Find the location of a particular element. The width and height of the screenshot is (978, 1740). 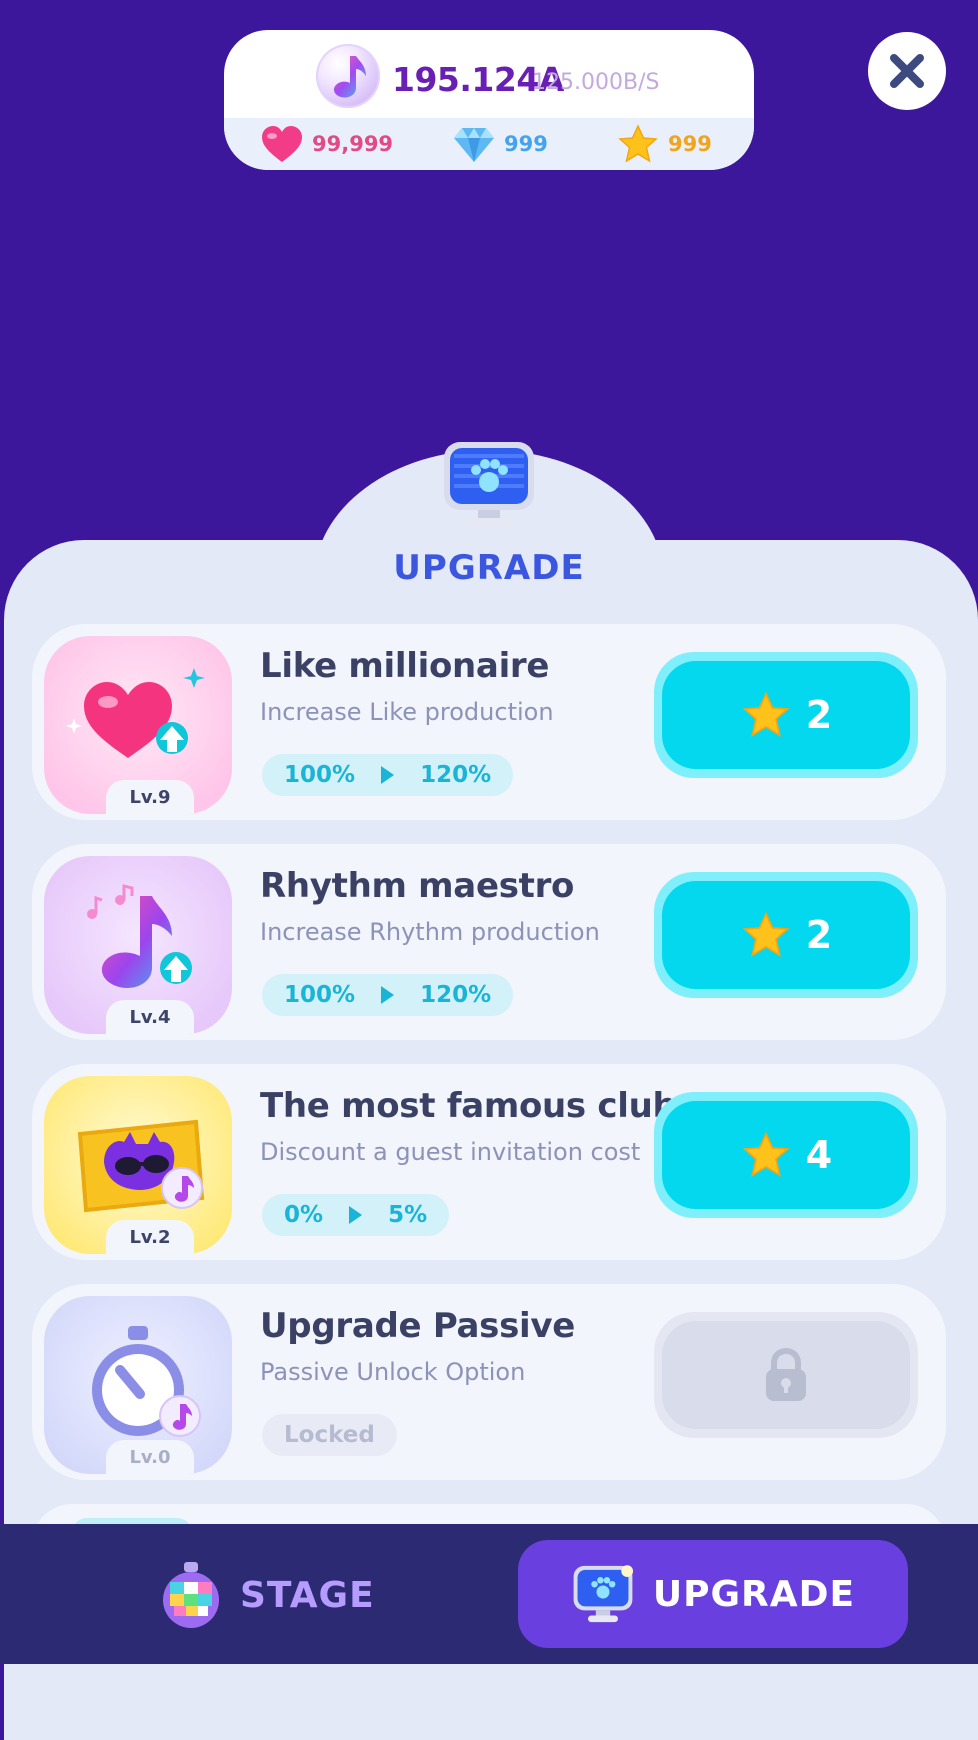

nav-stage-button: STAGE is located at coordinates (267, 1595).